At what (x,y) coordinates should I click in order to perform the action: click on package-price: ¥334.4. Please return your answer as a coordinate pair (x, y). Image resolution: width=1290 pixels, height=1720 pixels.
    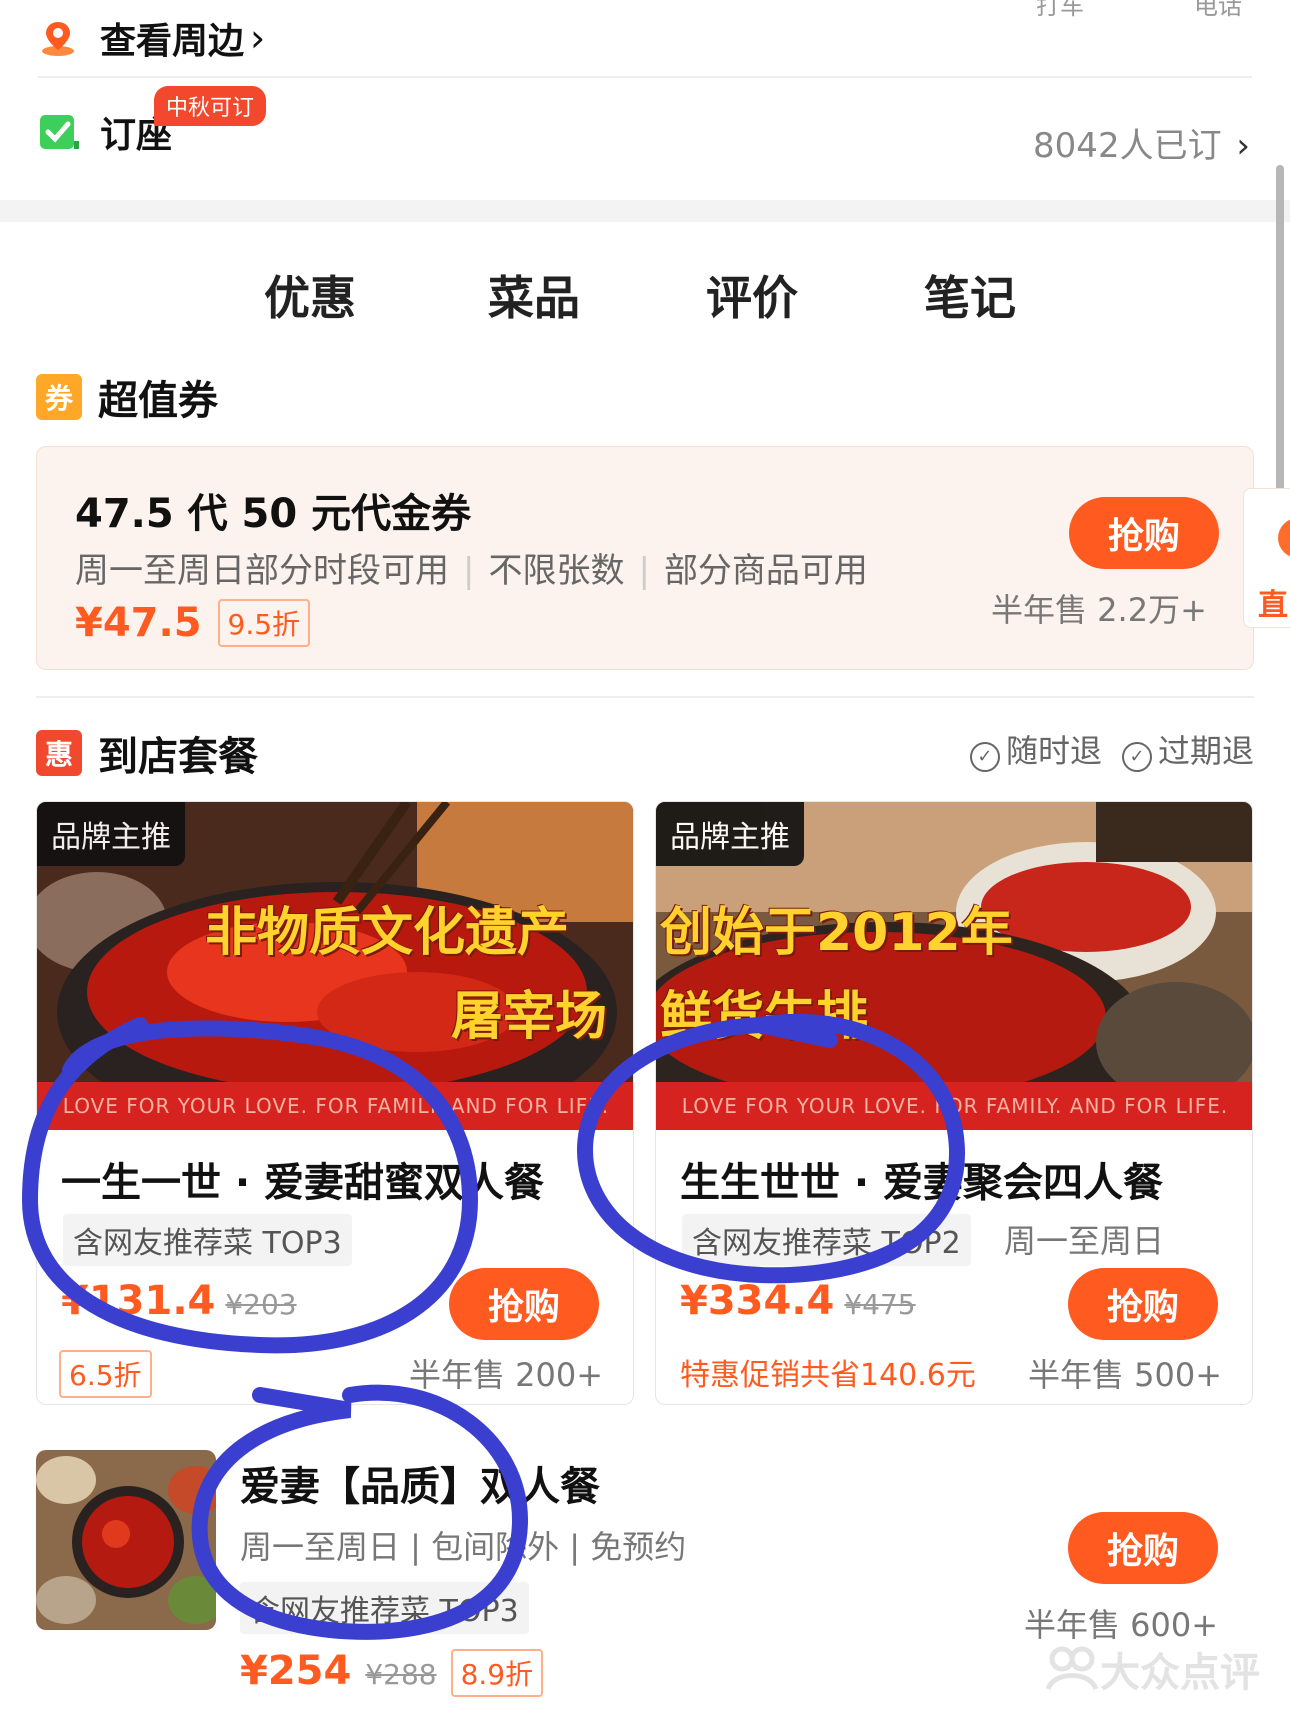
    Looking at the image, I should click on (757, 1301).